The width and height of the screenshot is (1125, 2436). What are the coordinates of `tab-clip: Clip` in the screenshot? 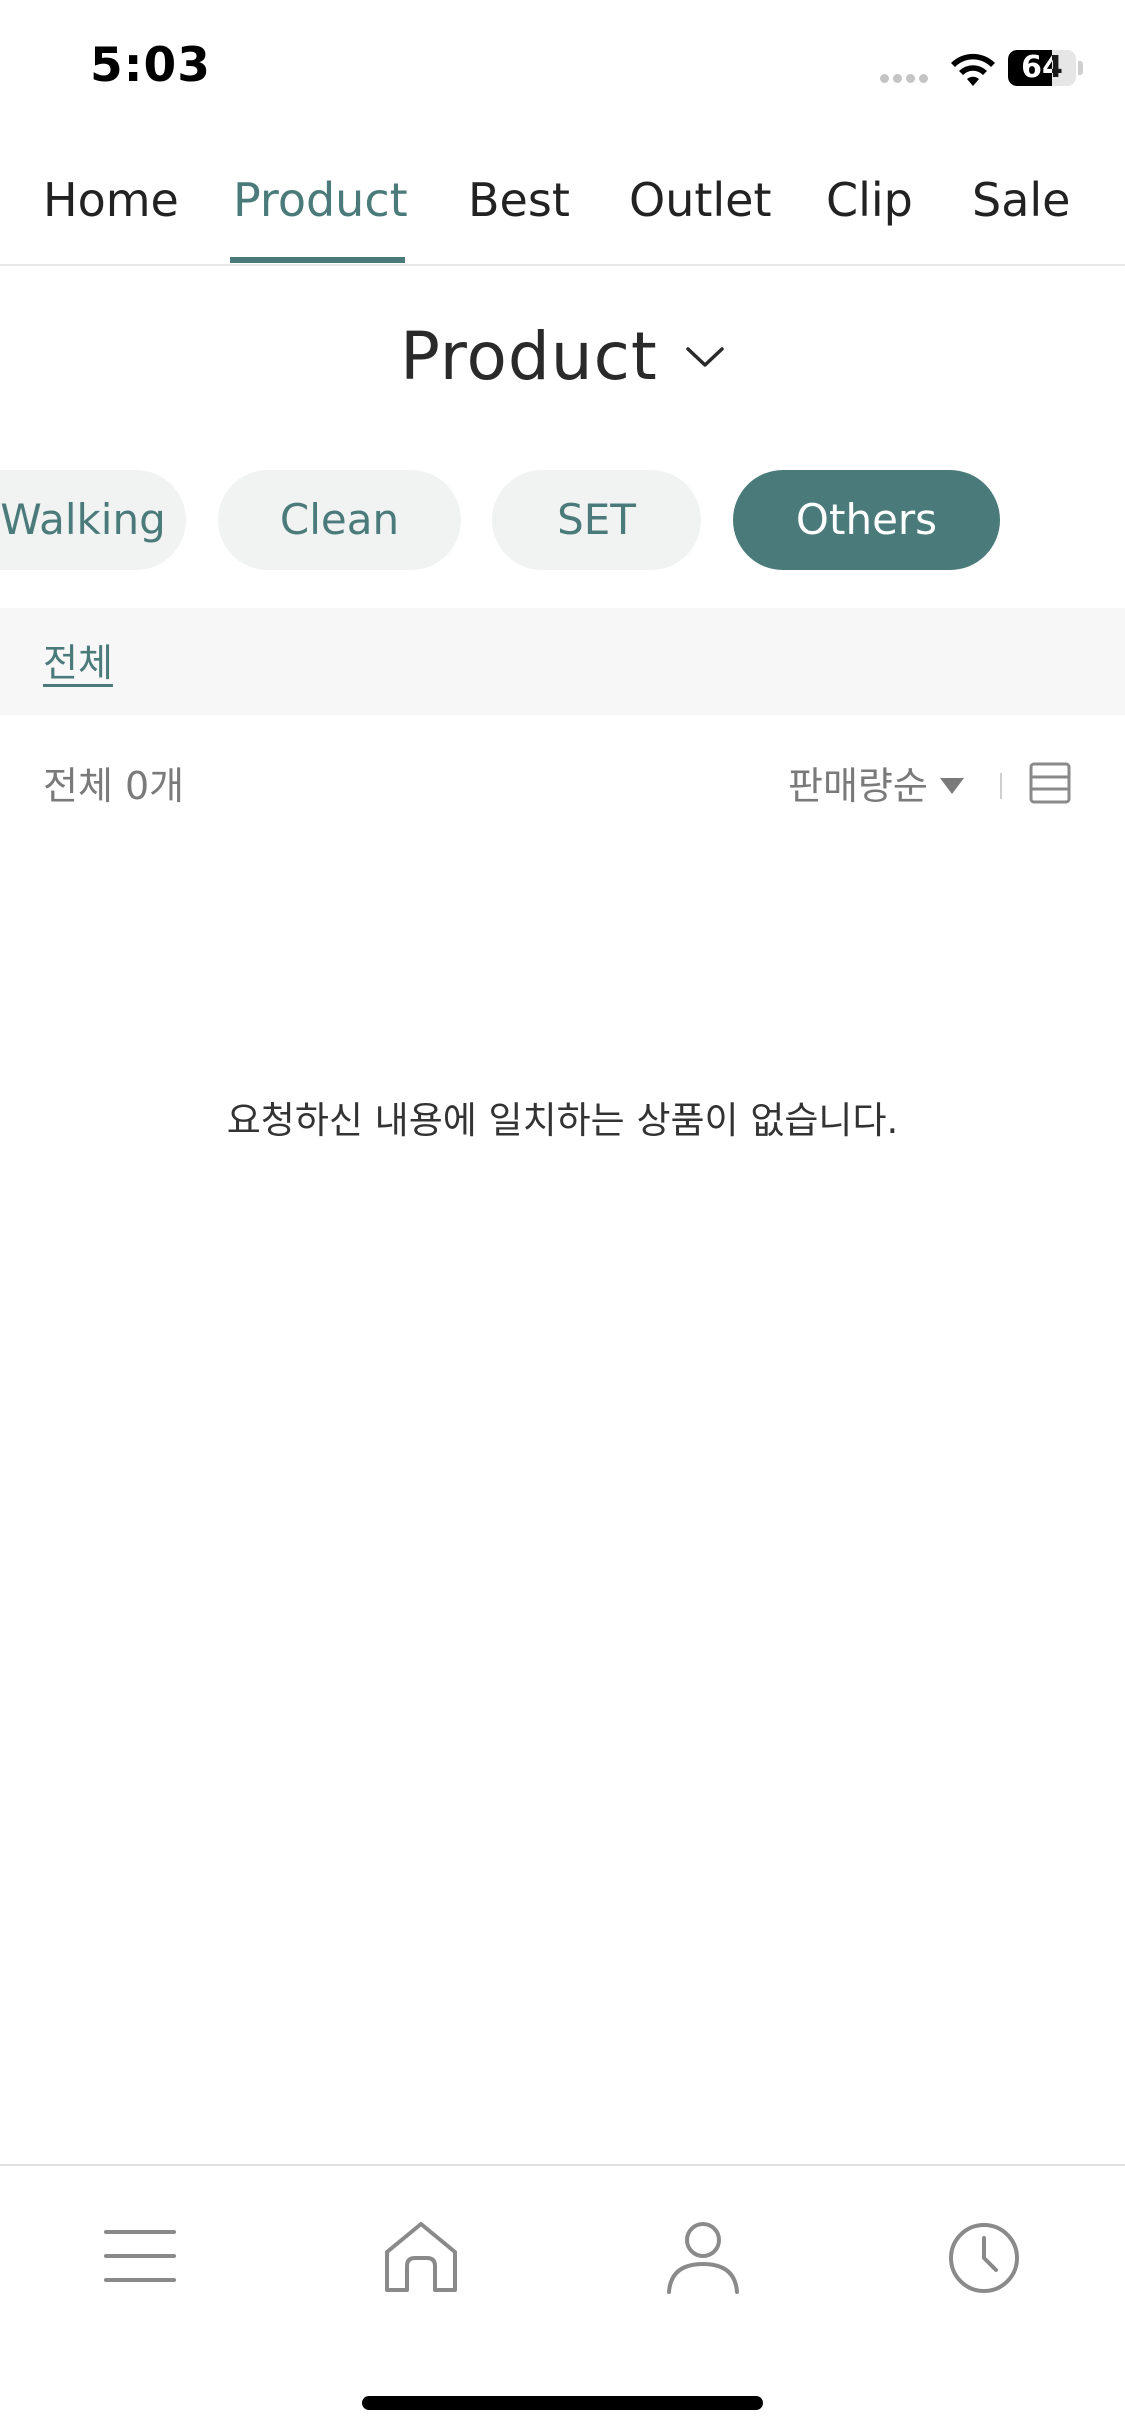 It's located at (869, 212).